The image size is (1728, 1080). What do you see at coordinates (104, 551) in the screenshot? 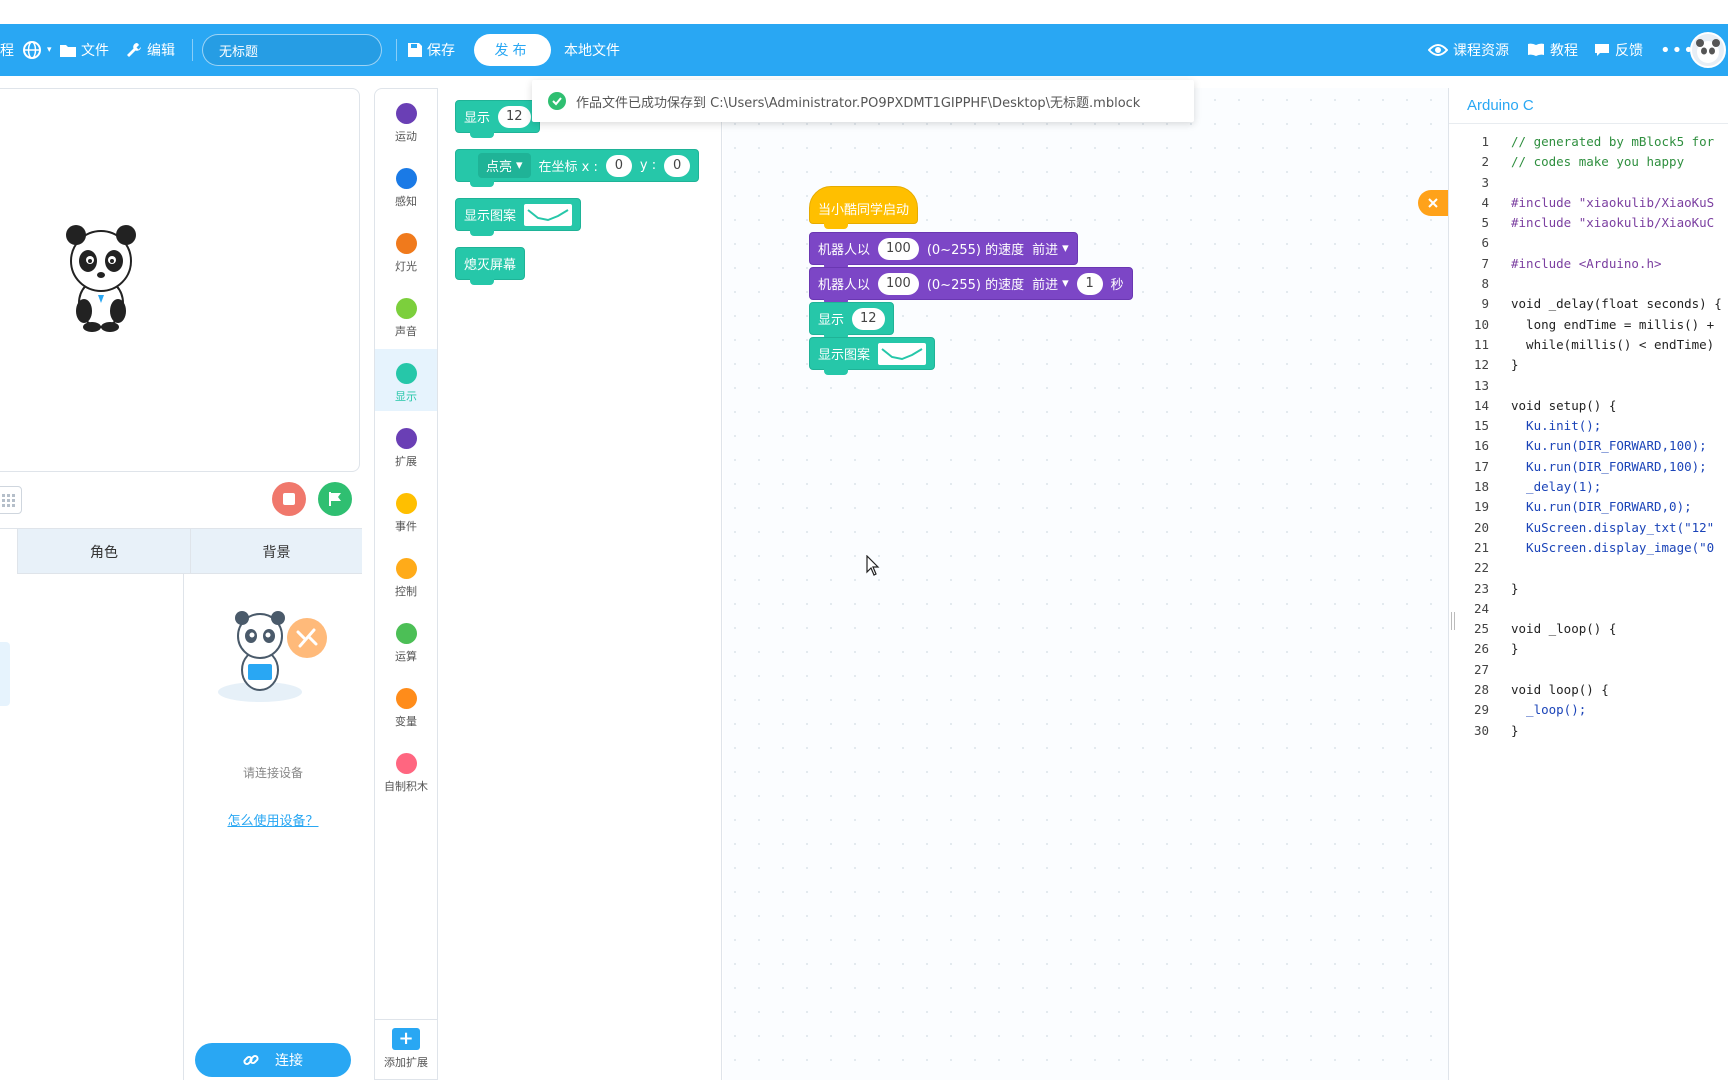
I see `tab-sprite: 角色` at bounding box center [104, 551].